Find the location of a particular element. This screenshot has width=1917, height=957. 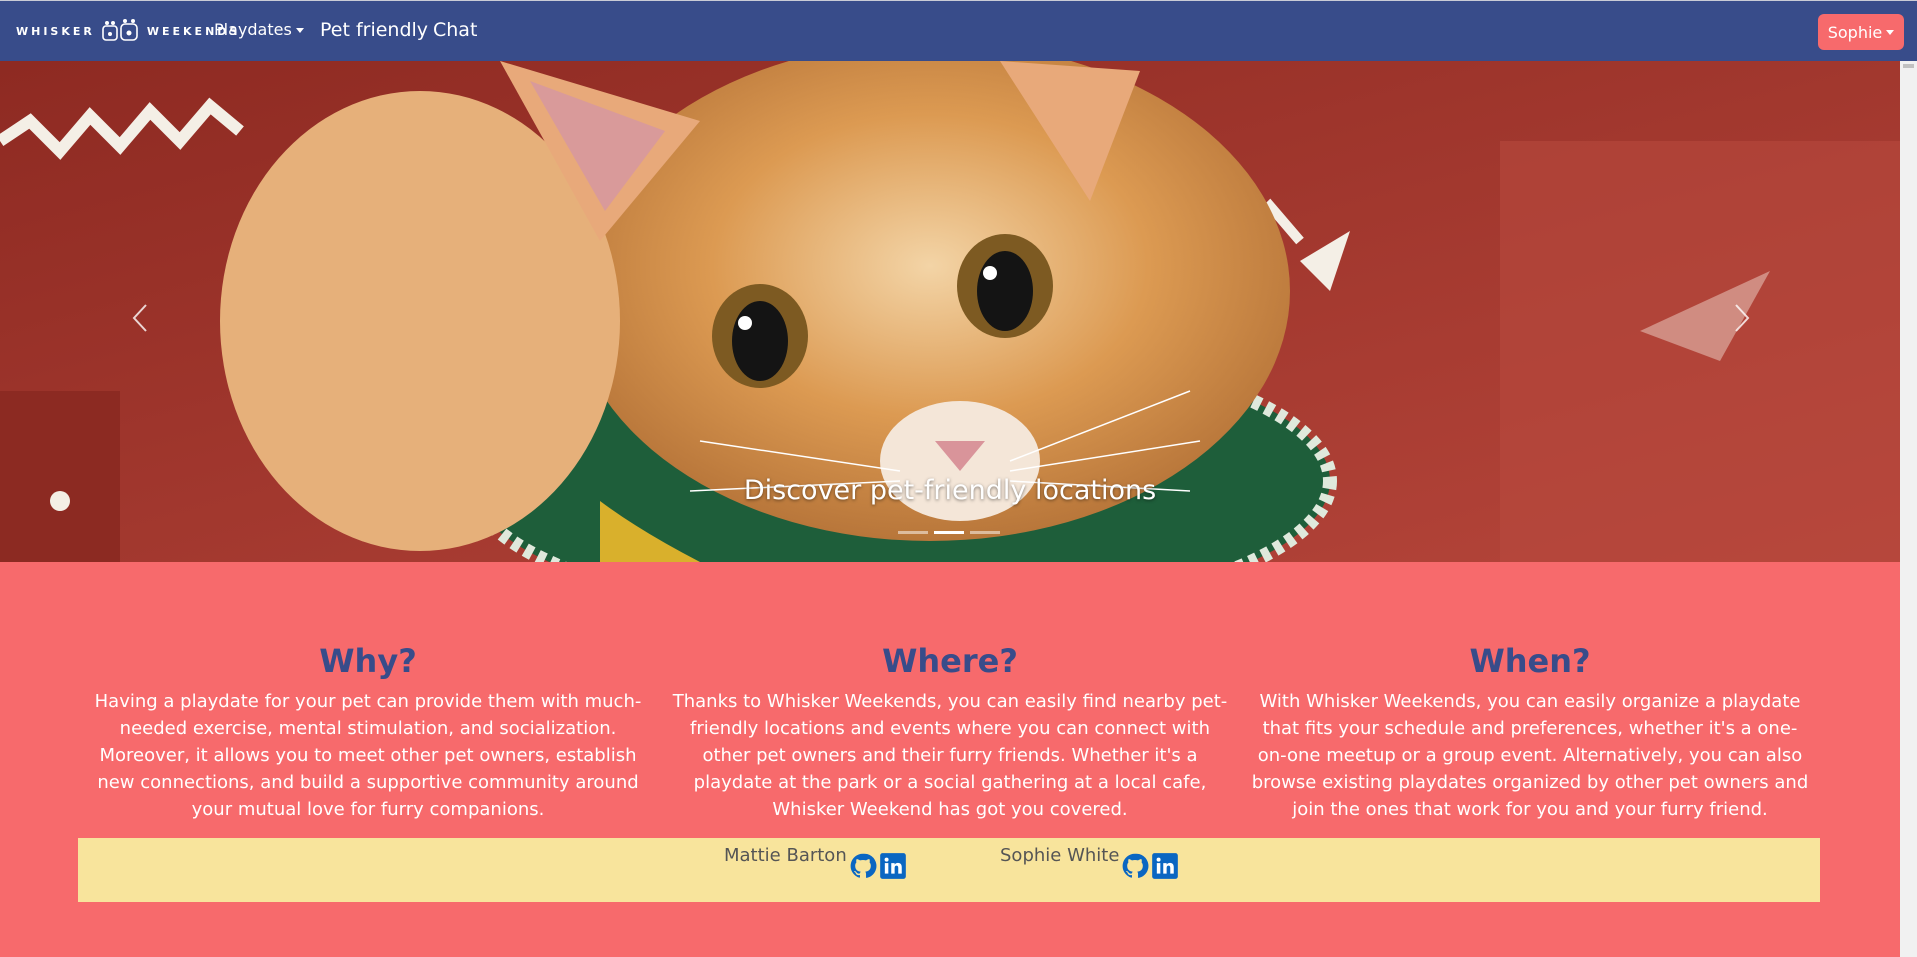

brand-word-left: WHISKER is located at coordinates (55, 31).